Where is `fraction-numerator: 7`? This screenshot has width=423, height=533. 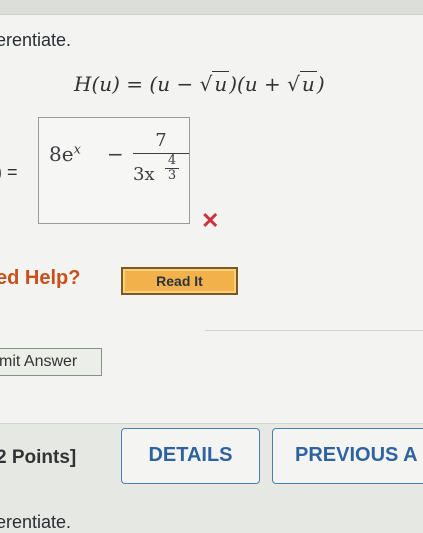 fraction-numerator: 7 is located at coordinates (161, 140).